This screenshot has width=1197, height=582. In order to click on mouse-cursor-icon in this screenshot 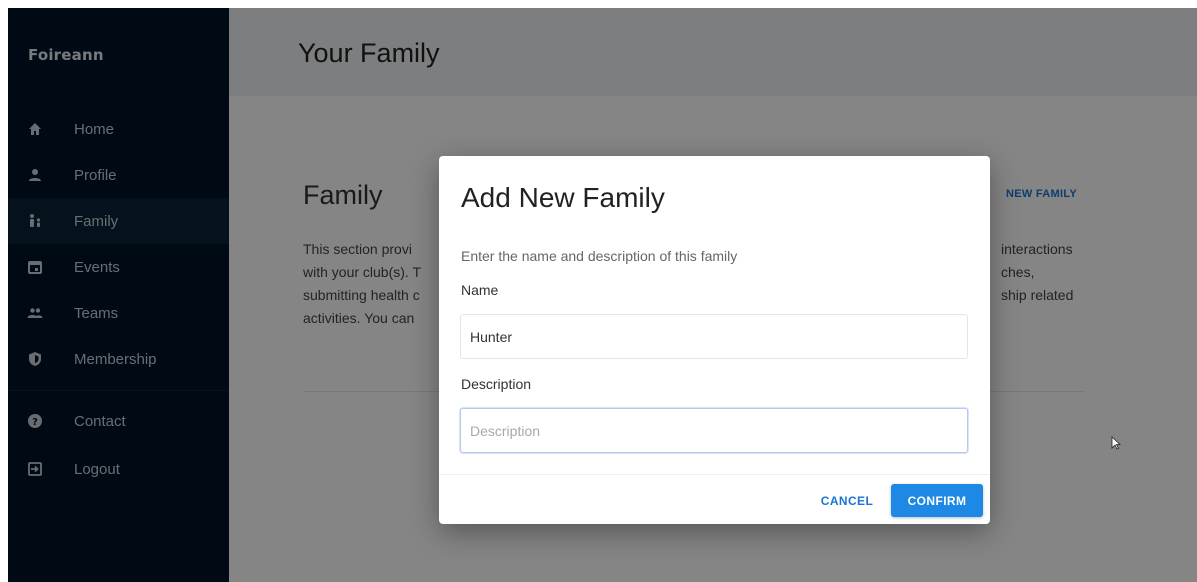, I will do `click(1116, 443)`.